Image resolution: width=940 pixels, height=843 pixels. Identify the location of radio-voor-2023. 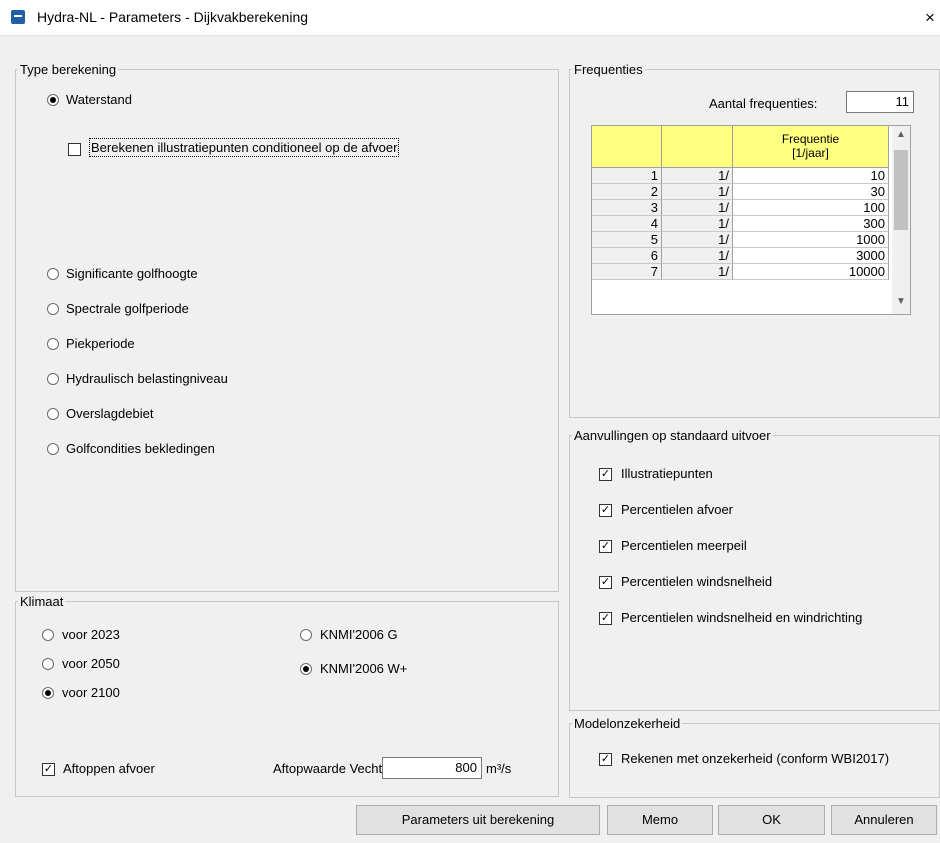
(48, 635).